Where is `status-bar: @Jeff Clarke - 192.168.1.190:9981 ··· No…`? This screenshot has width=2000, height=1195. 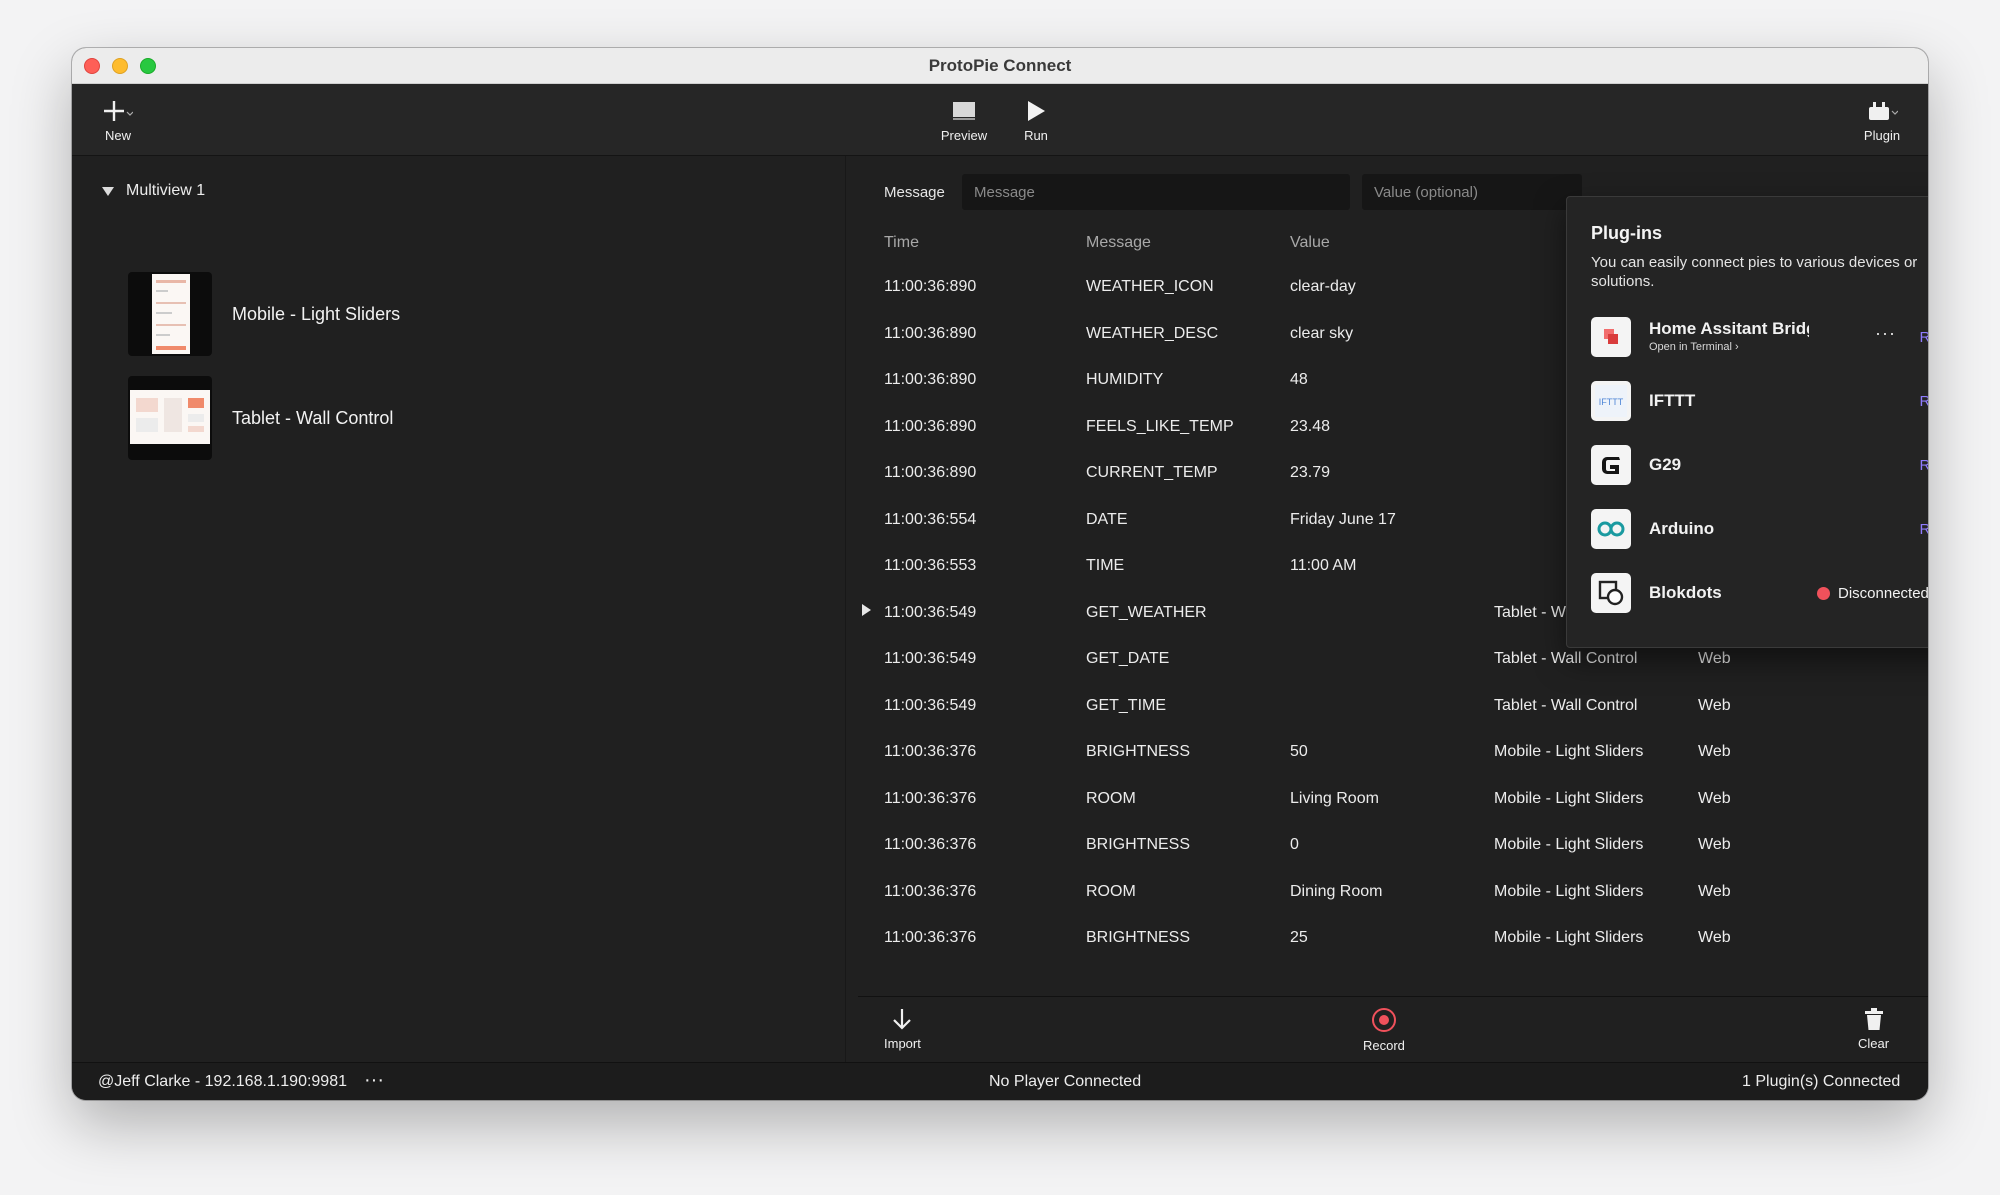
status-bar: @Jeff Clarke - 192.168.1.190:9981 ··· No… is located at coordinates (1000, 1081).